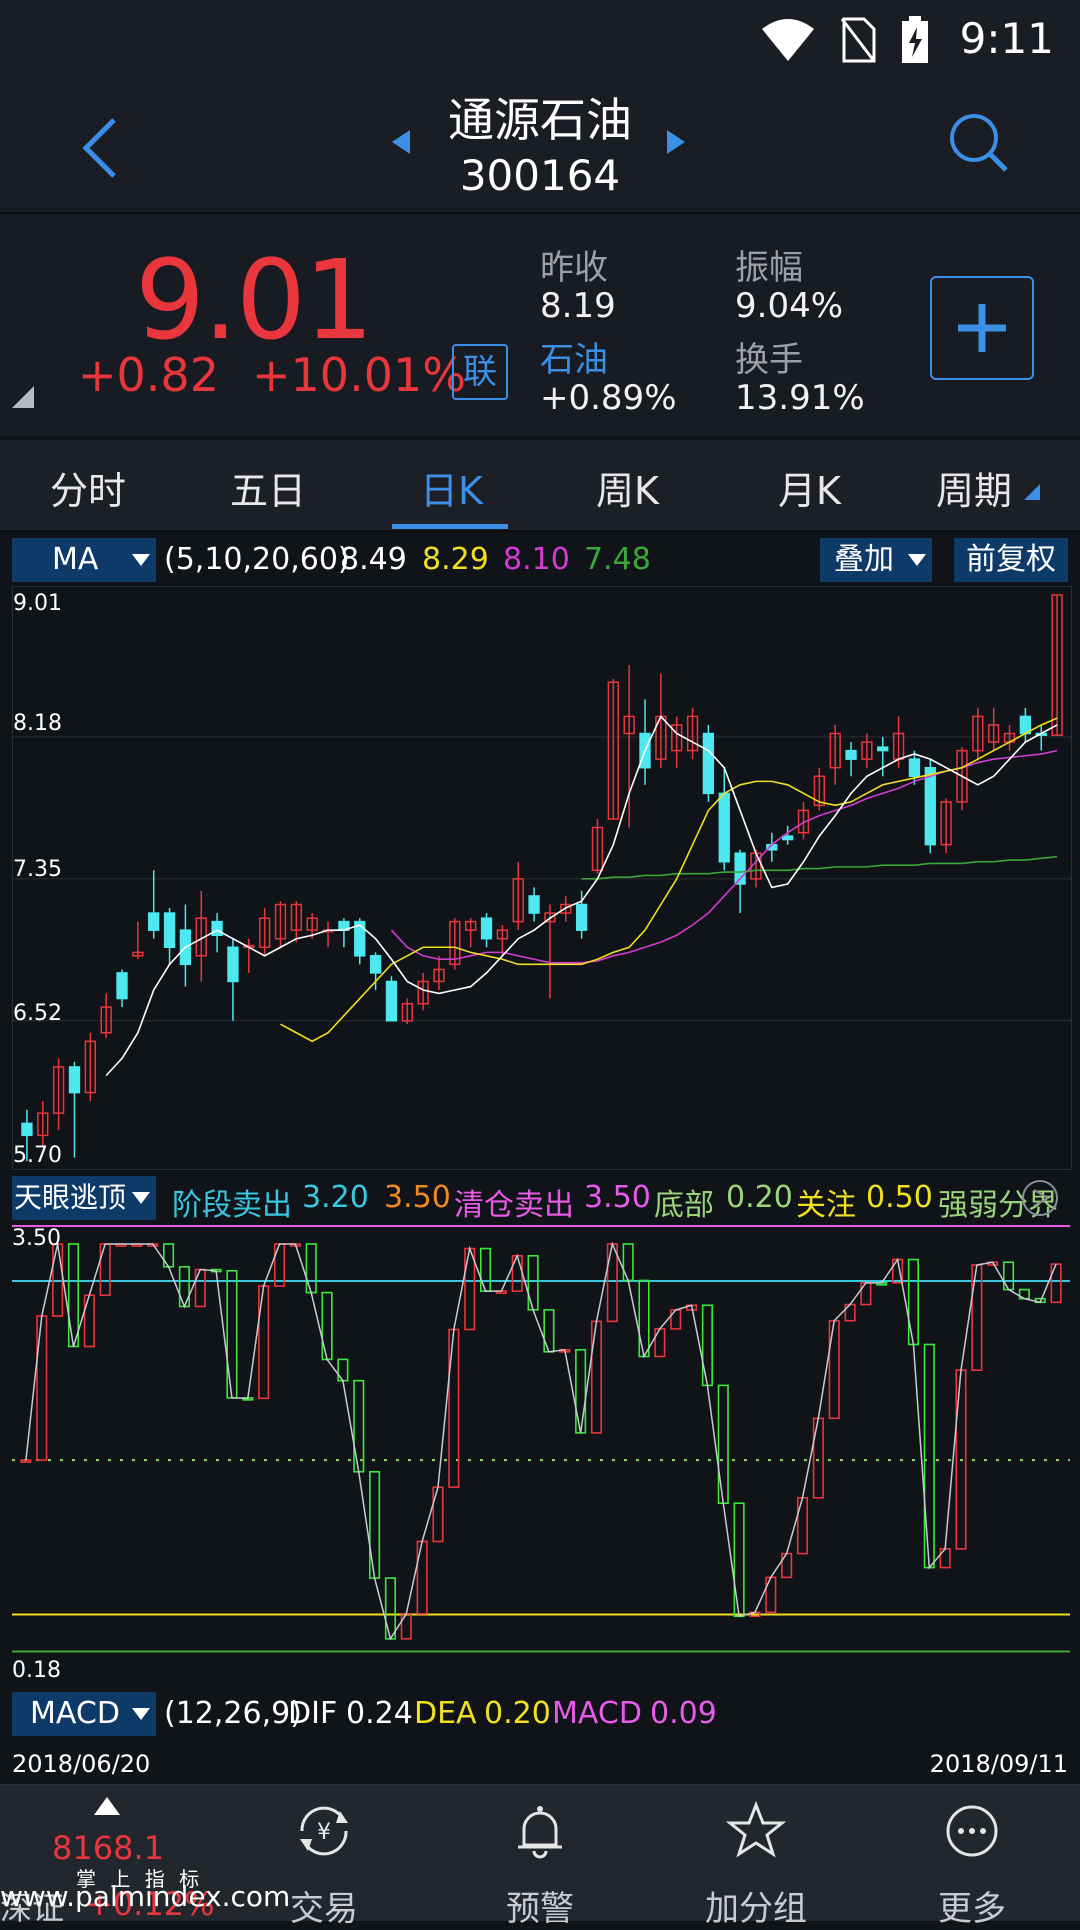 Image resolution: width=1080 pixels, height=1930 pixels. I want to click on tab-period: 周期, so click(974, 487).